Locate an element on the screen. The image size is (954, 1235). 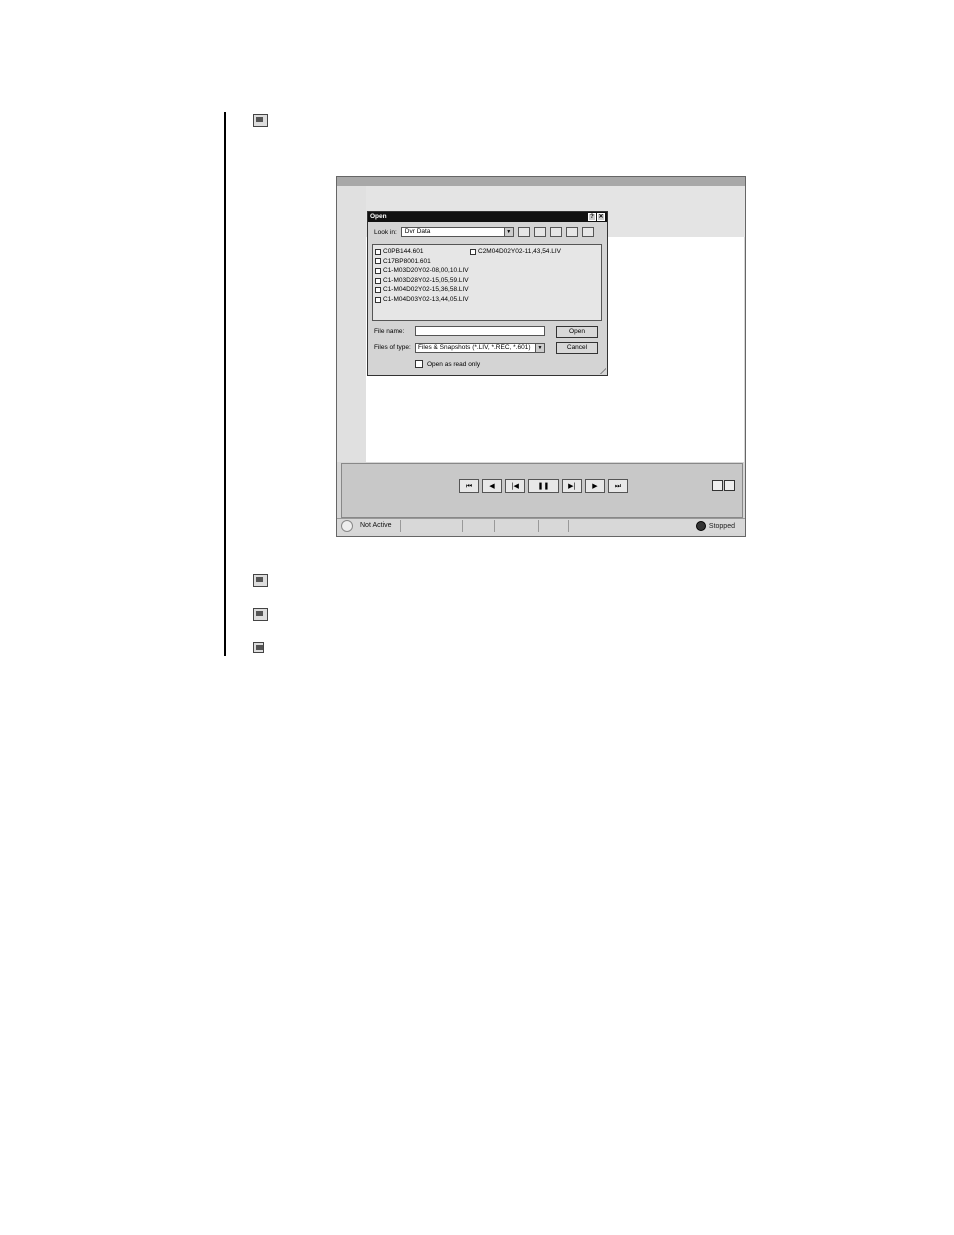
skip-to-end-button: ⏭ is located at coordinates (618, 486).